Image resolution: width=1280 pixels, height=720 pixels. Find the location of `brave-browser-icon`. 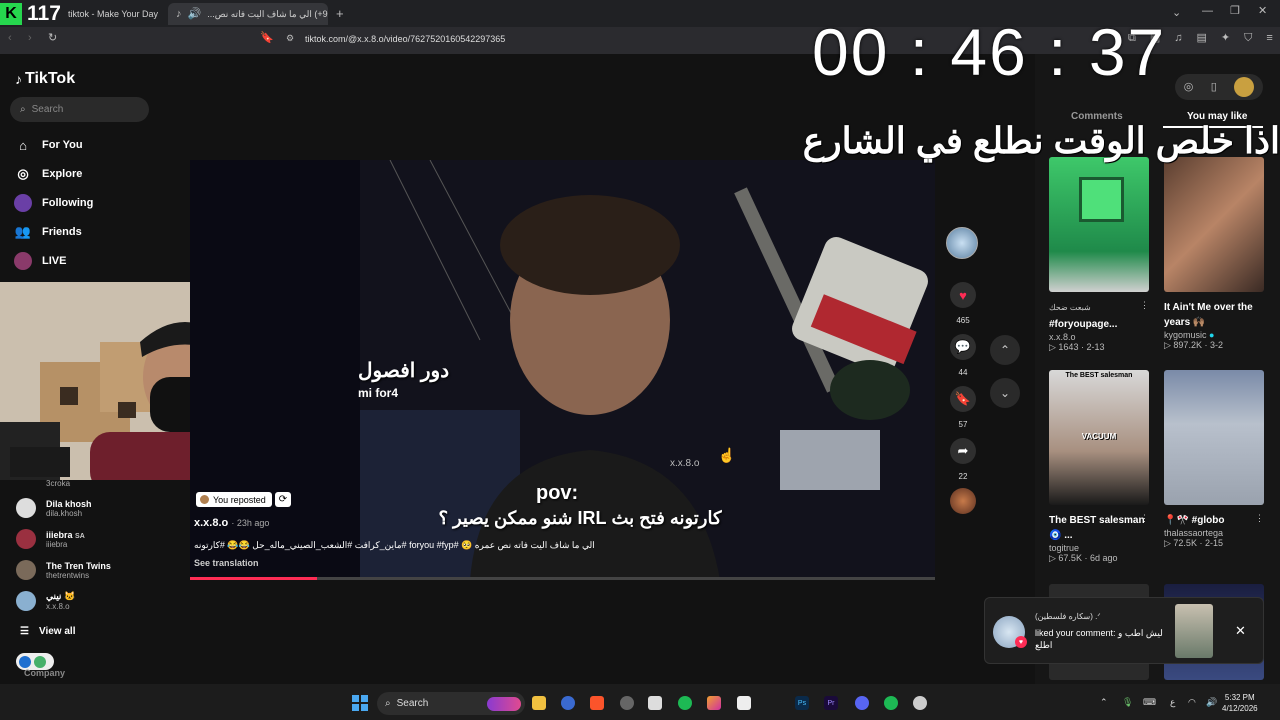

brave-browser-icon is located at coordinates (597, 703).